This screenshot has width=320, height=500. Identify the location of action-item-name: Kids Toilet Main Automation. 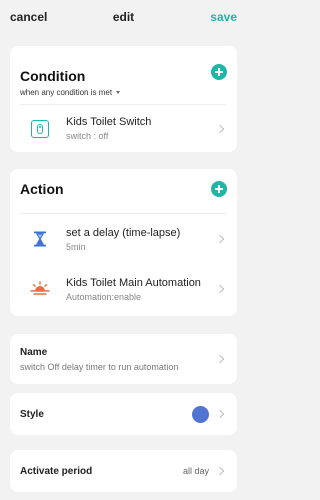
(133, 282).